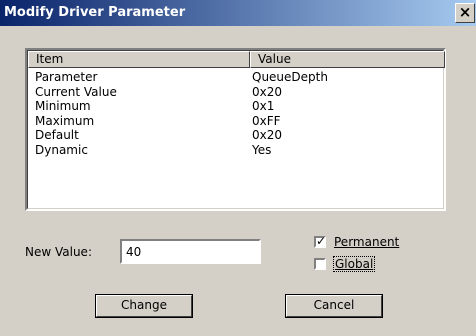  What do you see at coordinates (290, 77) in the screenshot?
I see `row-value: QueueDepth` at bounding box center [290, 77].